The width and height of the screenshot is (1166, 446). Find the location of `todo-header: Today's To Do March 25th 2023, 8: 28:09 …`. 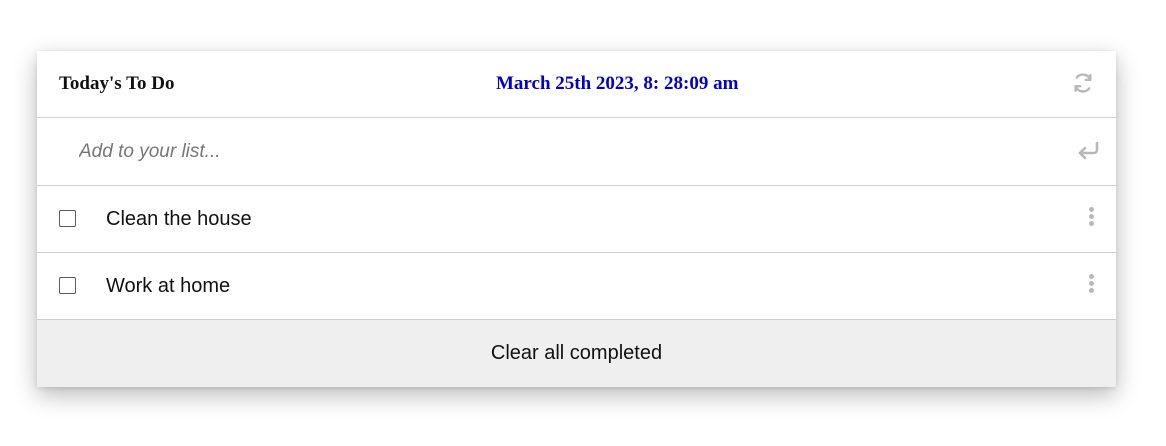

todo-header: Today's To Do March 25th 2023, 8: 28:09 … is located at coordinates (576, 84).